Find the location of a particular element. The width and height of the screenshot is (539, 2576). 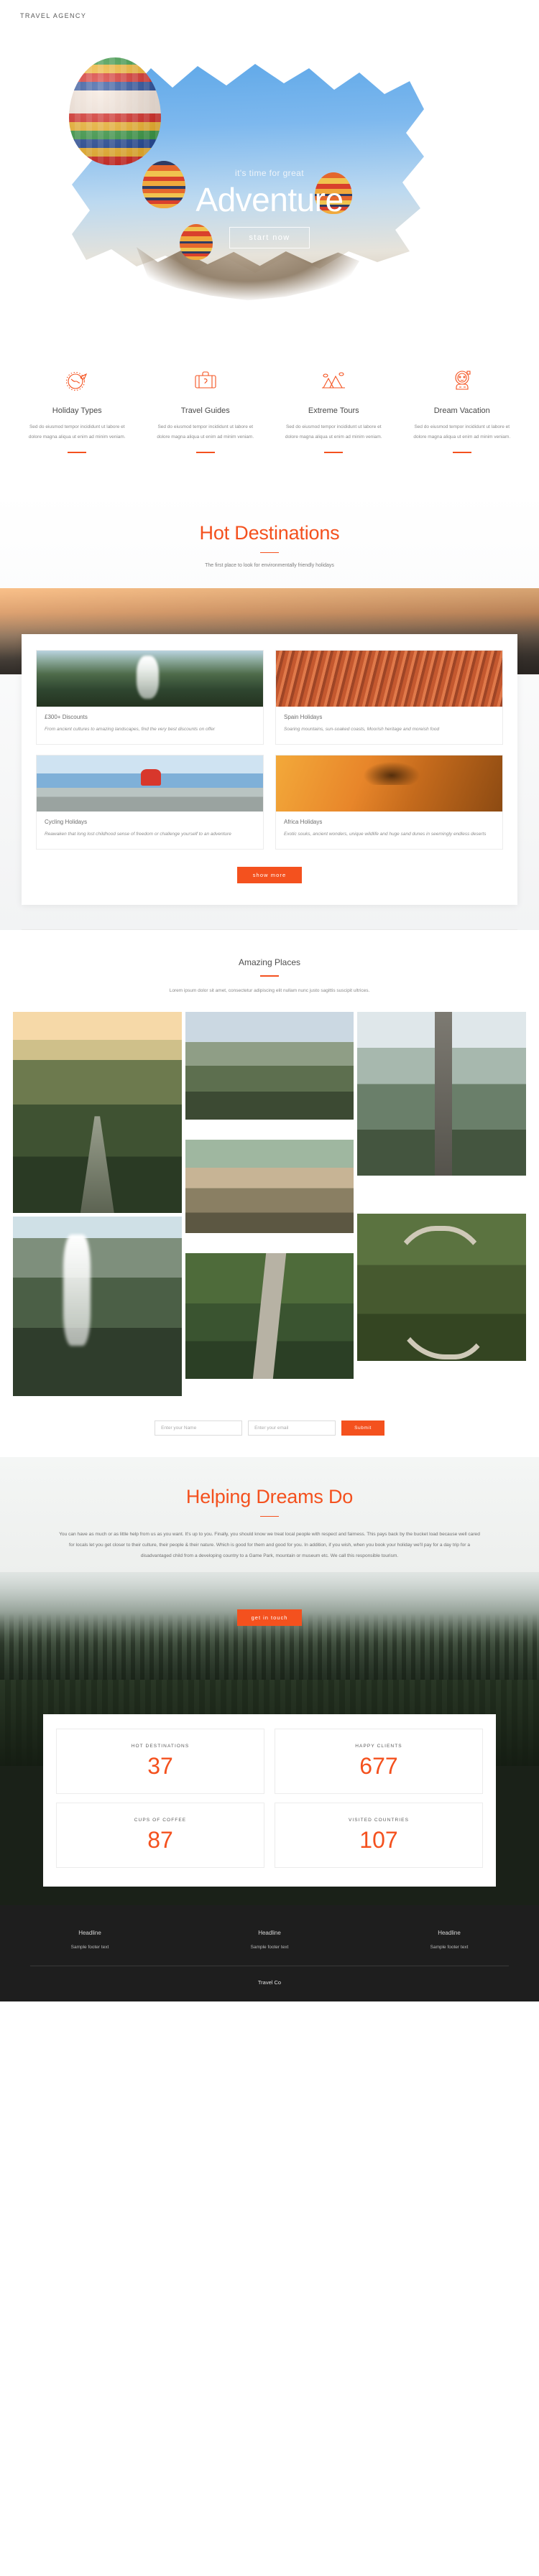

card-title: Africa Holidays is located at coordinates (303, 823).